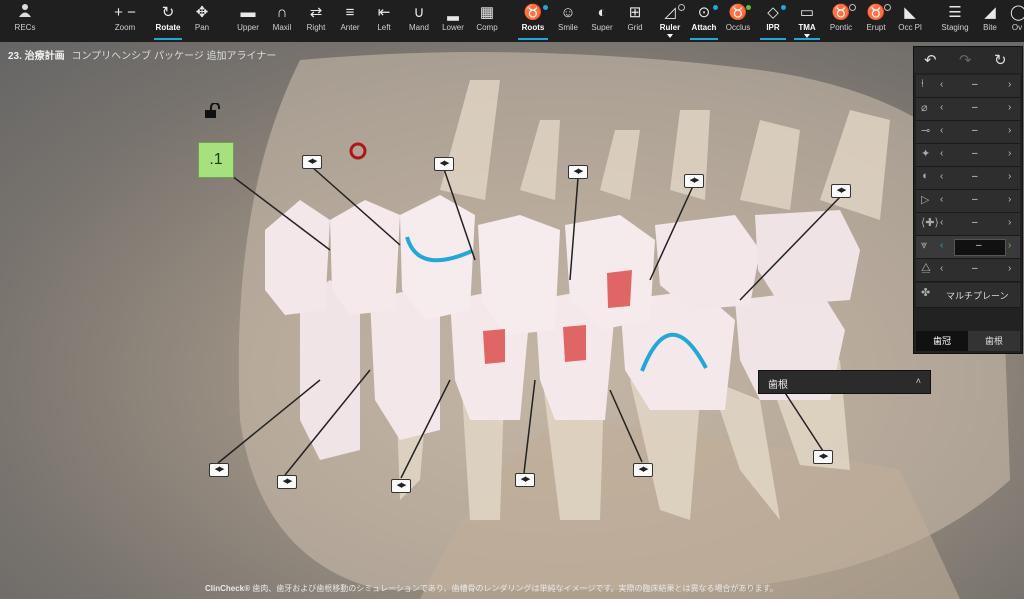 This screenshot has height=599, width=1024. Describe the element at coordinates (968, 178) in the screenshot. I see `movement-row-angulation: ◖ ‹ – ›` at that location.